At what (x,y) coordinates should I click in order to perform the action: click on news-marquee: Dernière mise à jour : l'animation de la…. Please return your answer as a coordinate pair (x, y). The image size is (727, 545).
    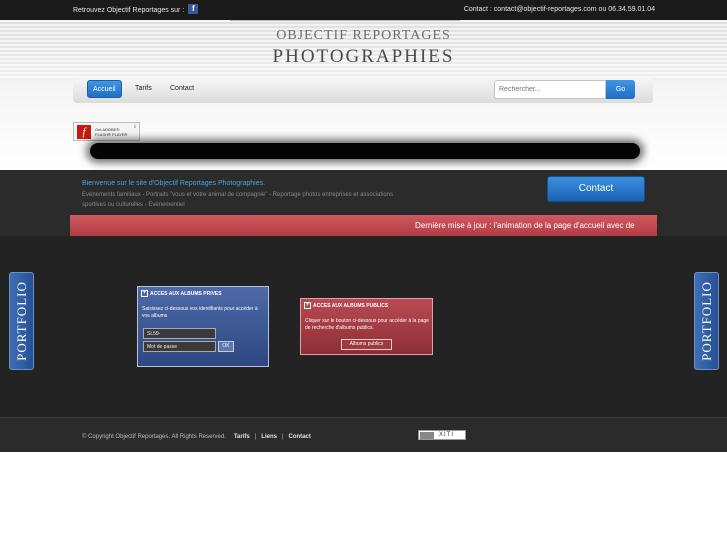
    Looking at the image, I should click on (363, 225).